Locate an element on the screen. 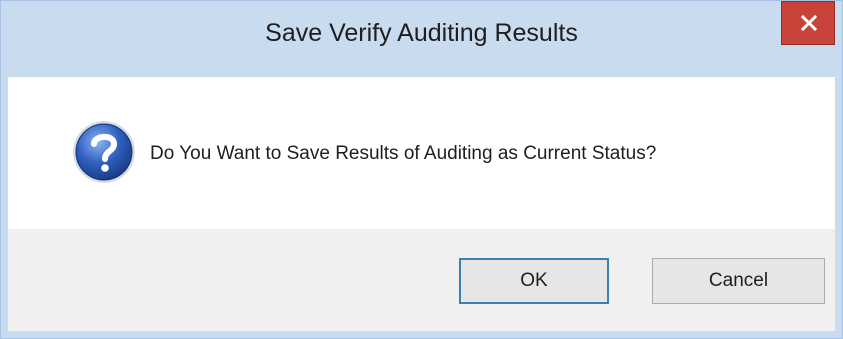  close-button is located at coordinates (808, 23).